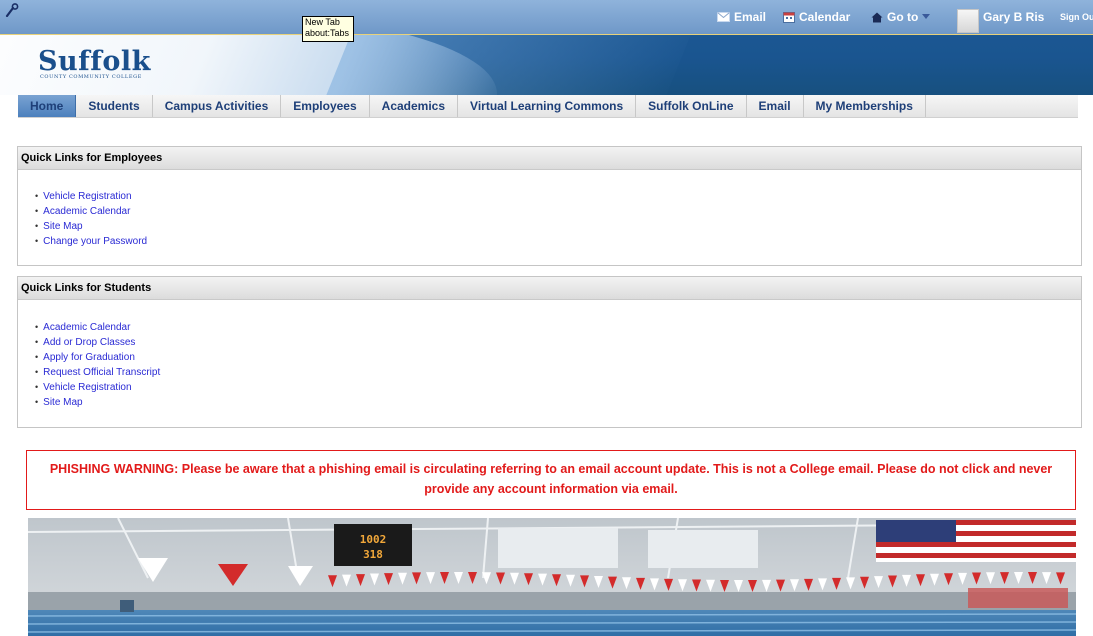 The height and width of the screenshot is (636, 1093). I want to click on nav-tab-home: Home, so click(47, 106).